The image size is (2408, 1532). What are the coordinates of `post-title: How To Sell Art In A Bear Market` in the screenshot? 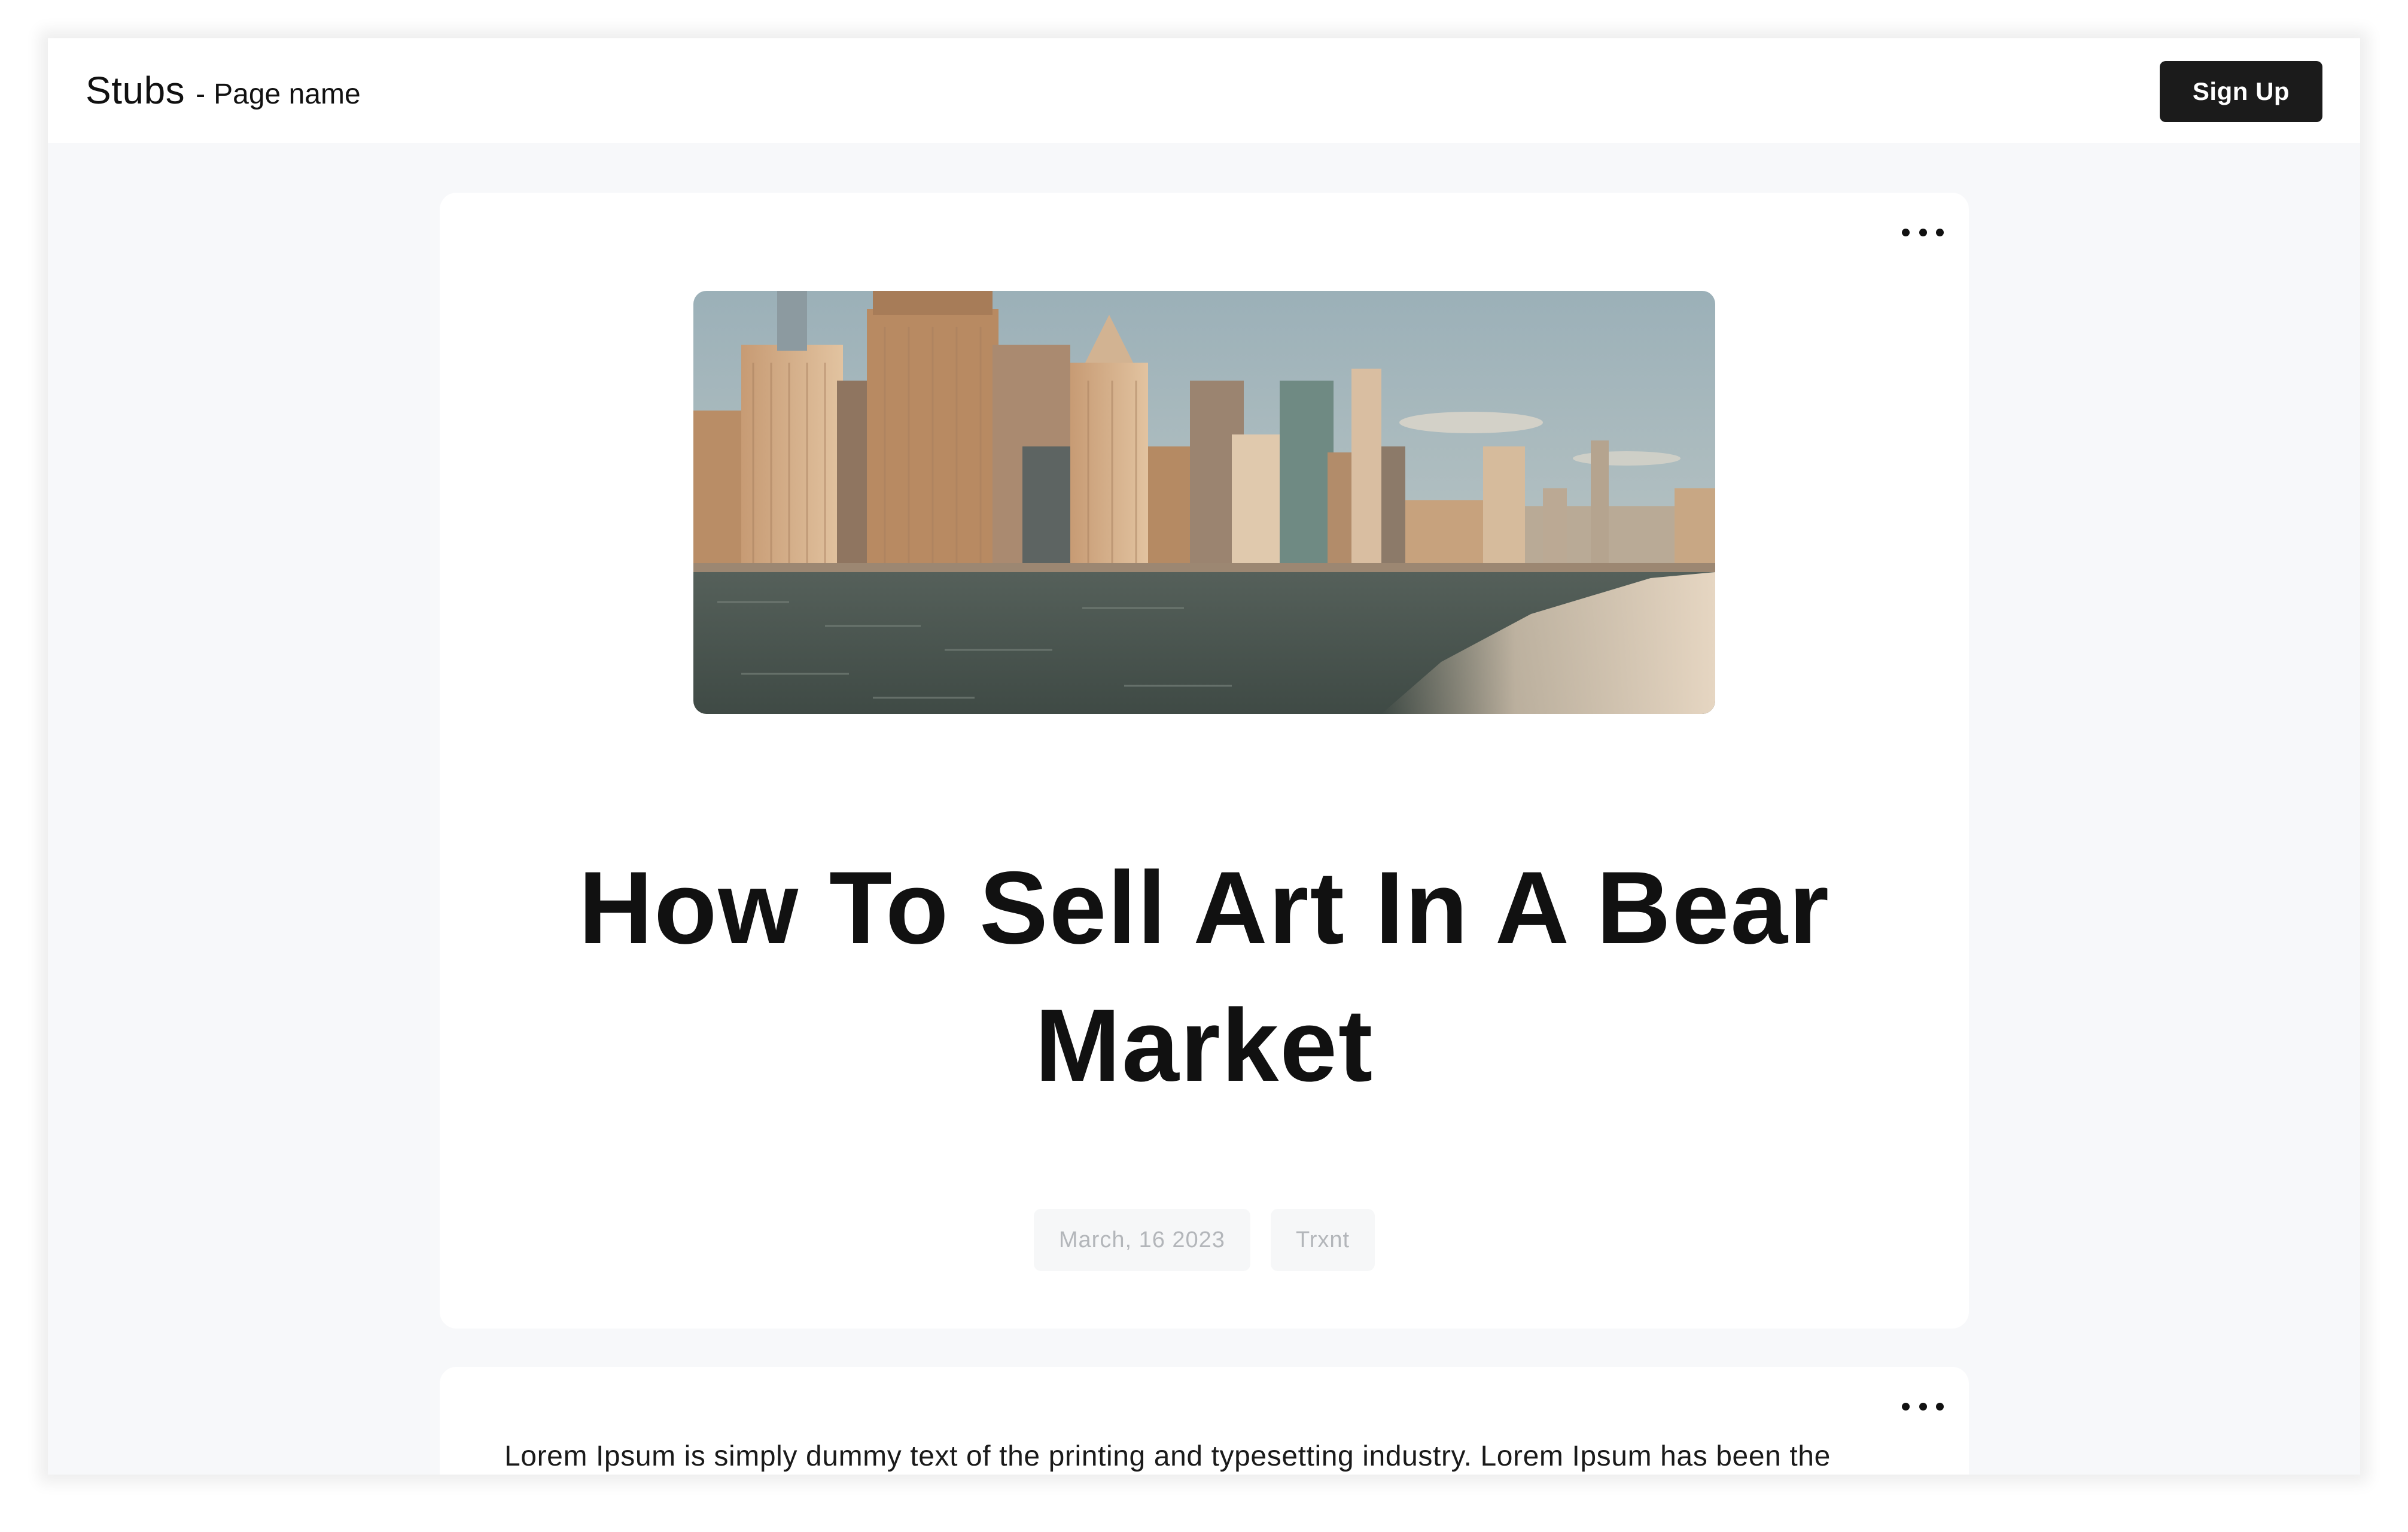 It's located at (1204, 976).